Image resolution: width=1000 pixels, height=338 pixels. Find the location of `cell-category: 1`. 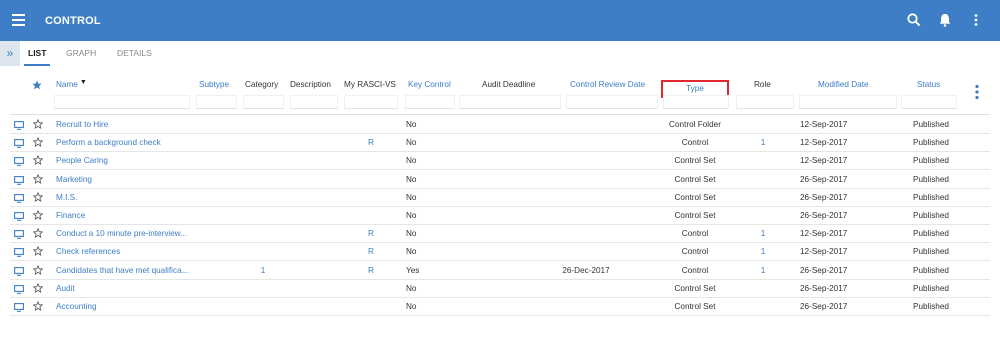

cell-category: 1 is located at coordinates (263, 271).